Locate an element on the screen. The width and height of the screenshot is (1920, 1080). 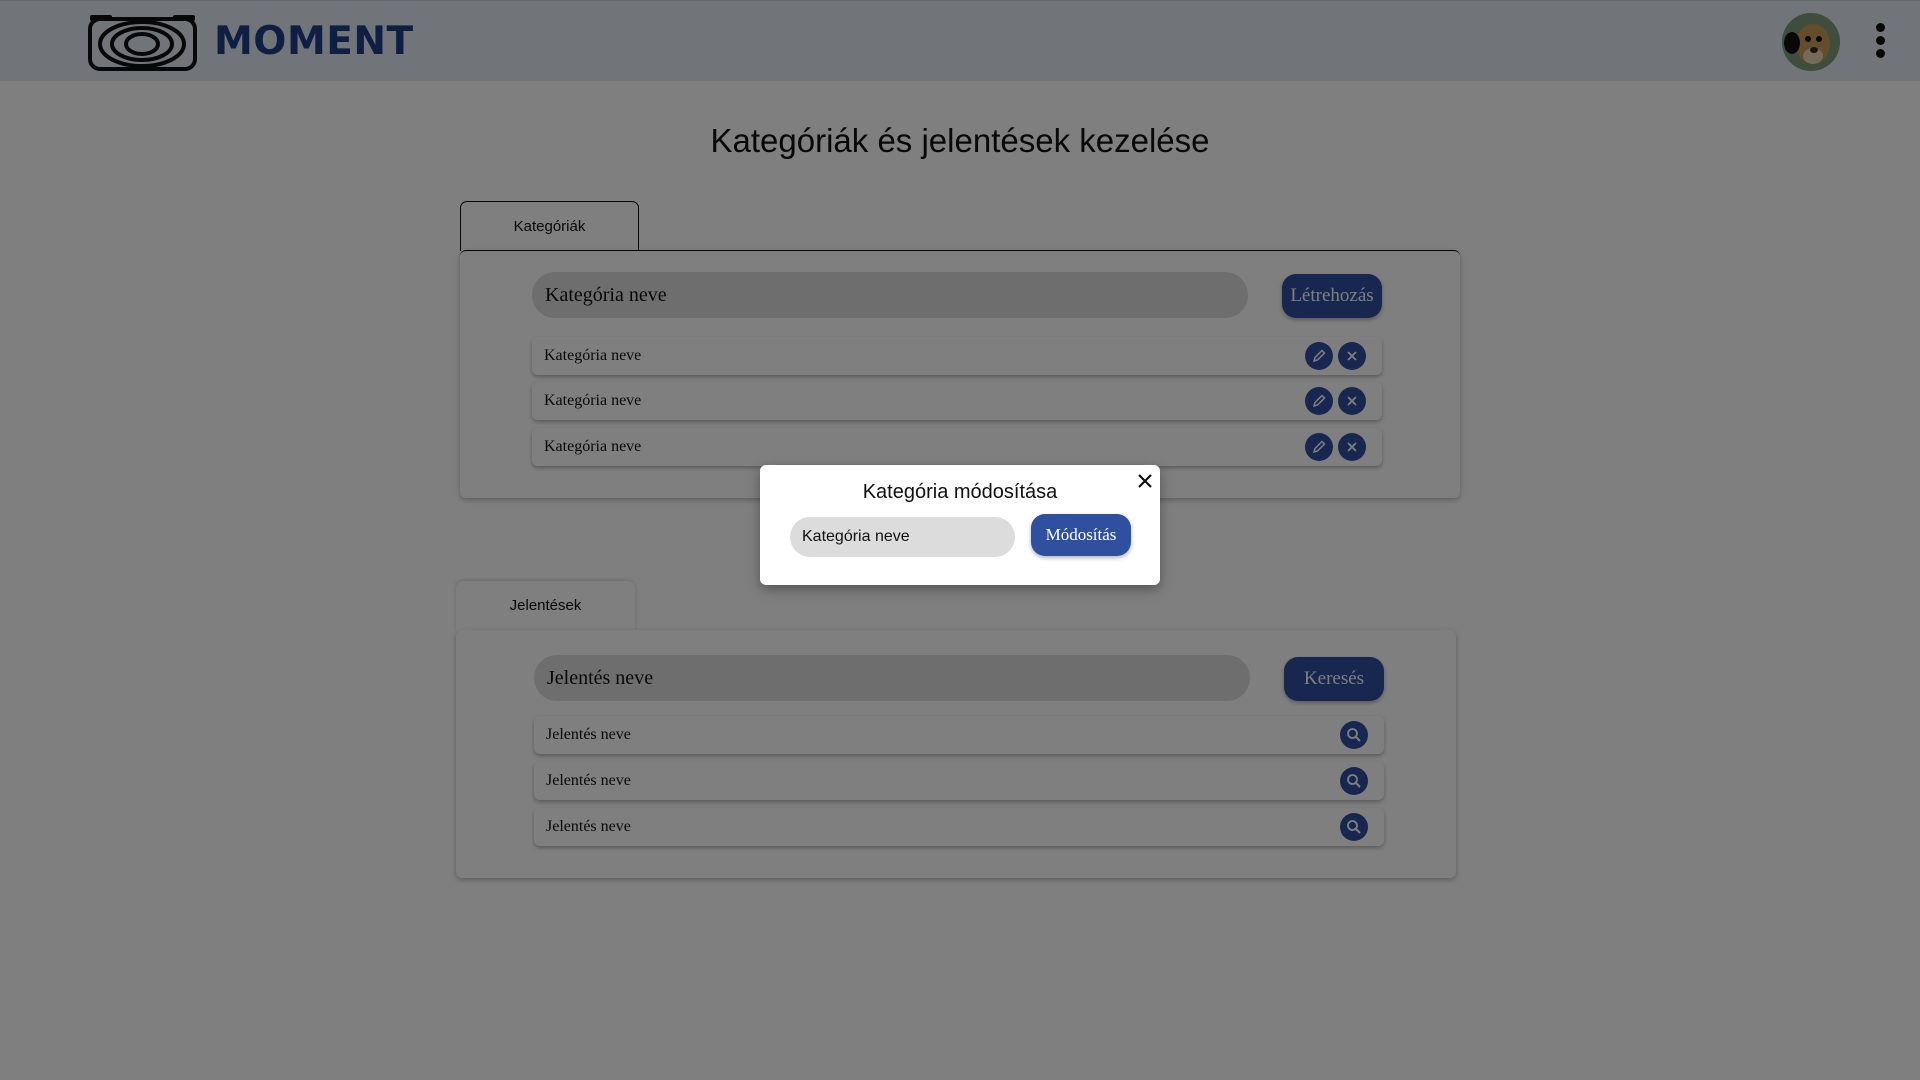
close-icon is located at coordinates (1145, 481).